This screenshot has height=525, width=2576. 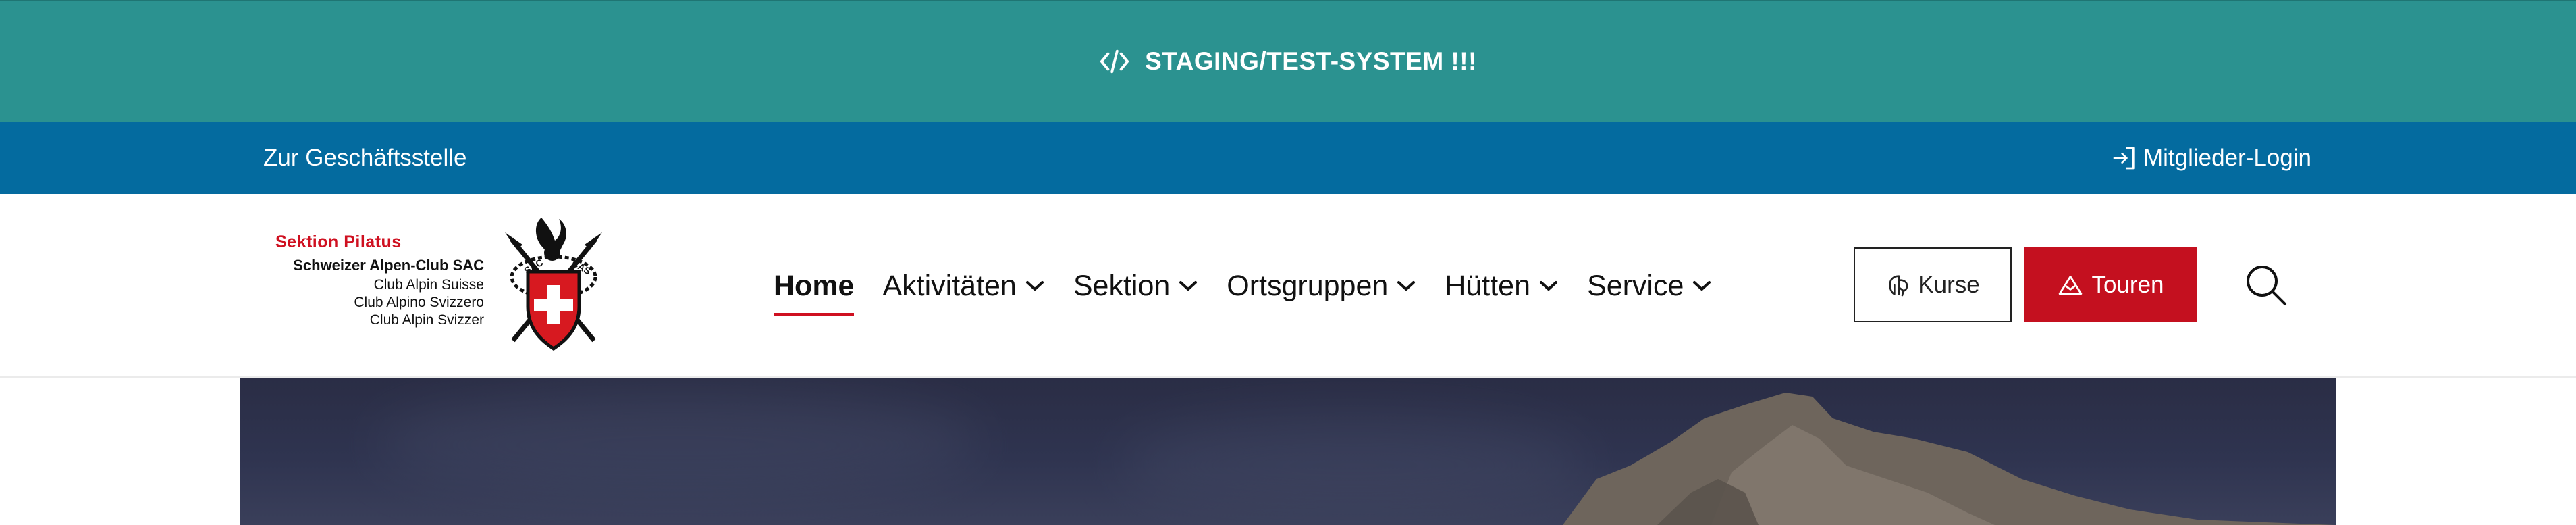 I want to click on nav-item-service: Service, so click(x=1650, y=286).